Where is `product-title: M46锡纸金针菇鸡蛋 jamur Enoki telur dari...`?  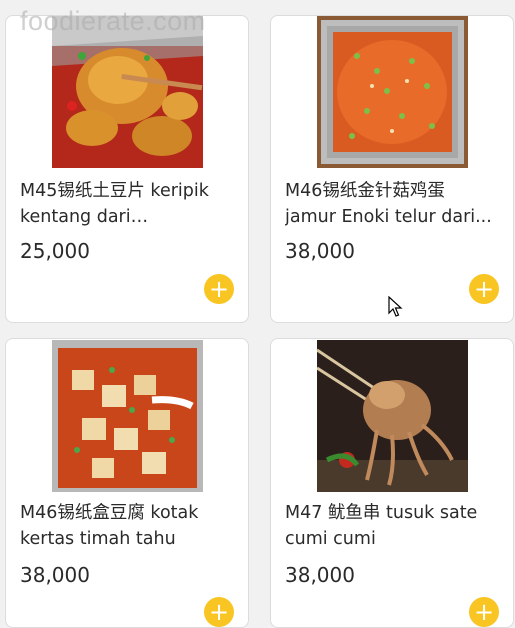 product-title: M46锡纸金针菇鸡蛋 jamur Enoki telur dari... is located at coordinates (388, 204).